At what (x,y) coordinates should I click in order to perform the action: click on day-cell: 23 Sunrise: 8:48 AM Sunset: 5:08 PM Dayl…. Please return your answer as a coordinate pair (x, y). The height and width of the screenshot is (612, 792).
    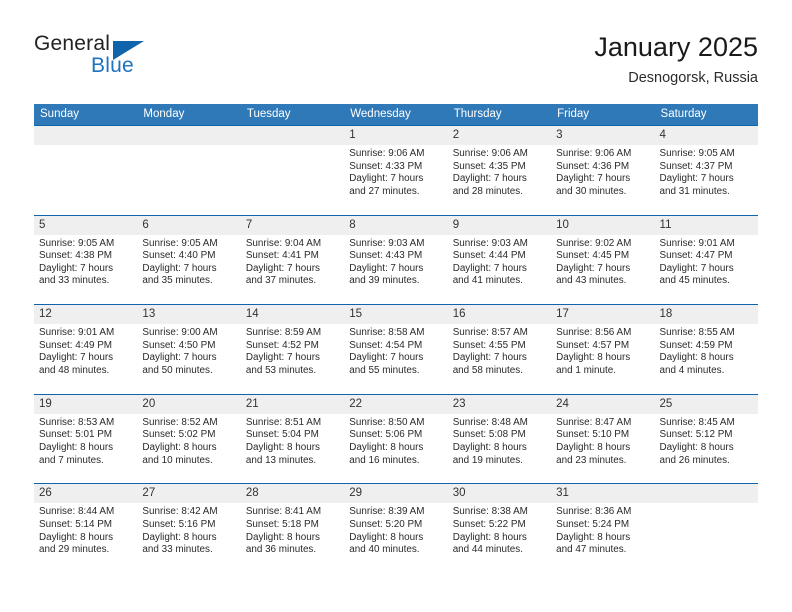
    Looking at the image, I should click on (499, 439).